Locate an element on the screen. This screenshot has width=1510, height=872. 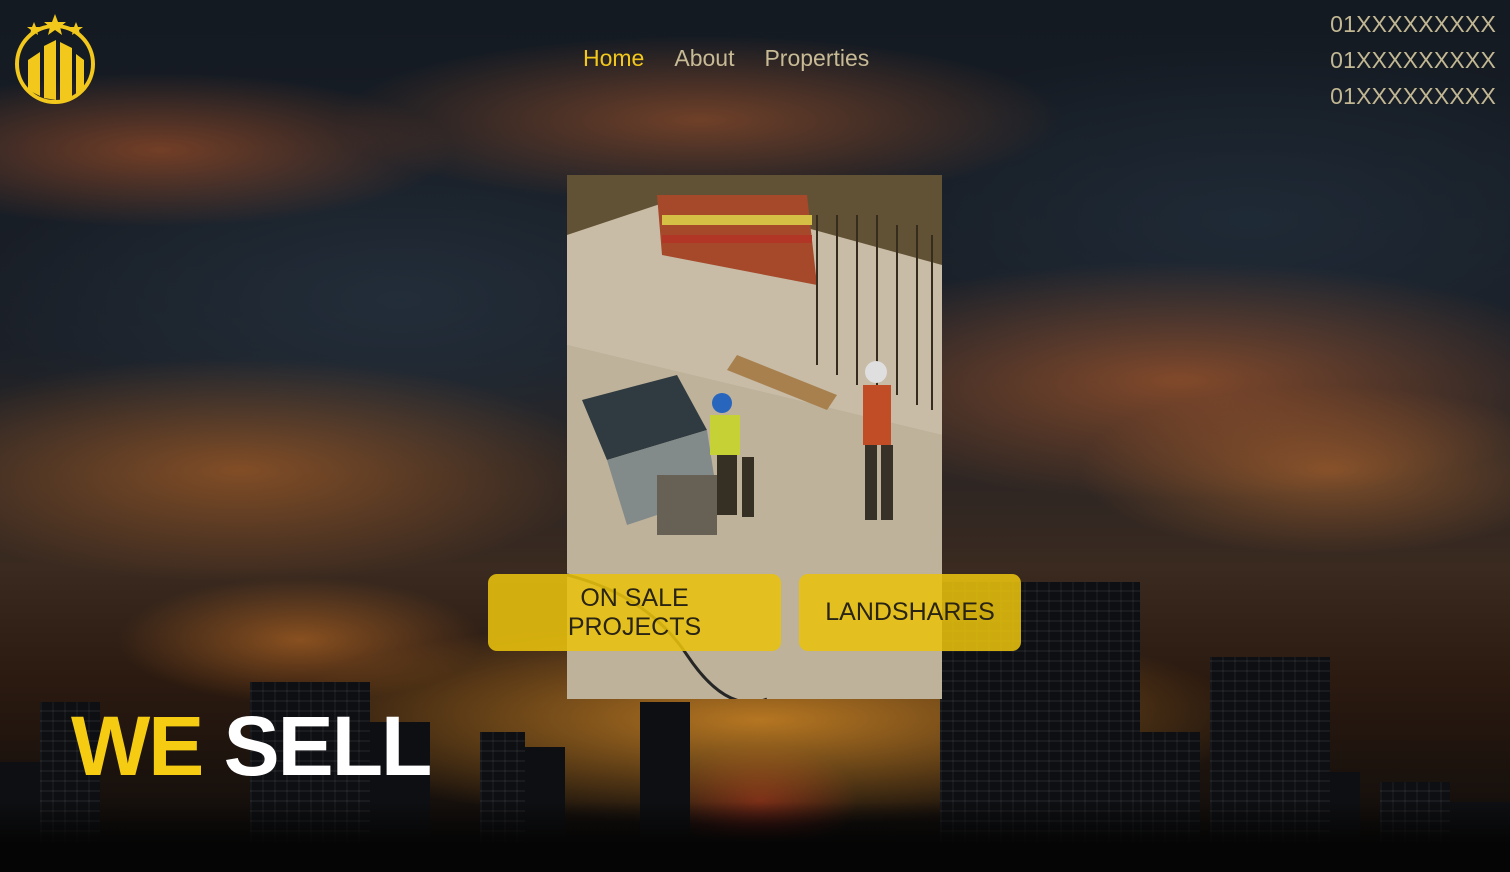
hero-buttons: ON SALE PROJECTS LANDSHARES is located at coordinates (754, 612).